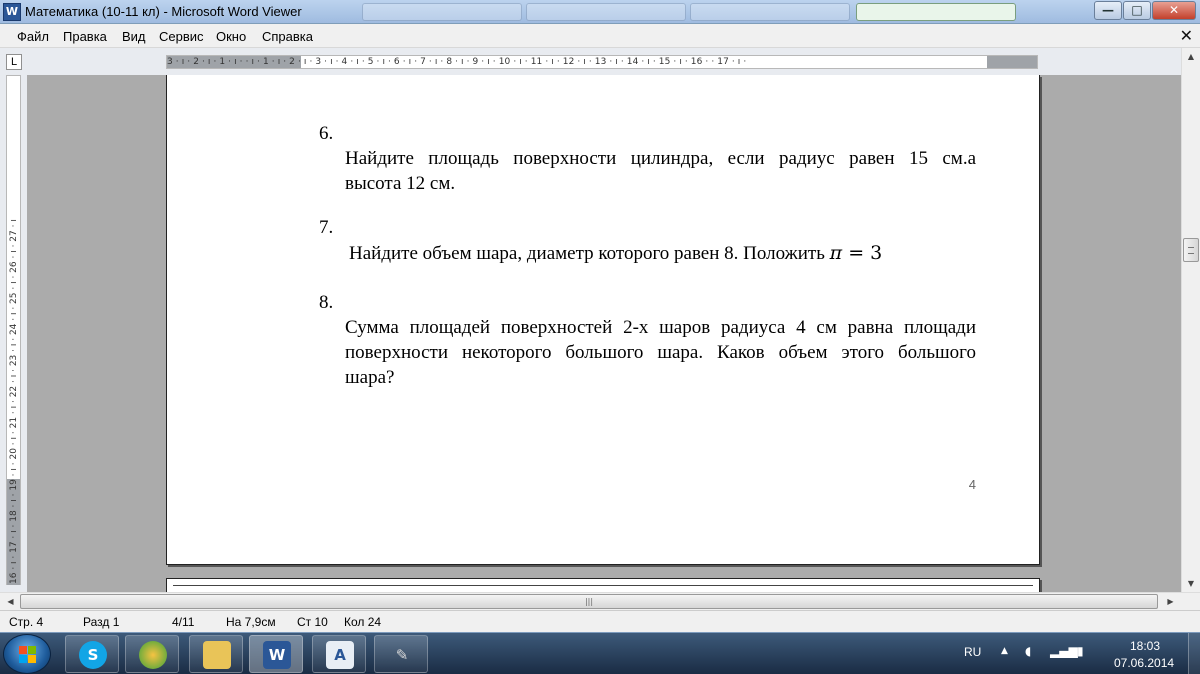 The width and height of the screenshot is (1200, 674). Describe the element at coordinates (326, 227) in the screenshot. I see `question-number: 7.` at that location.